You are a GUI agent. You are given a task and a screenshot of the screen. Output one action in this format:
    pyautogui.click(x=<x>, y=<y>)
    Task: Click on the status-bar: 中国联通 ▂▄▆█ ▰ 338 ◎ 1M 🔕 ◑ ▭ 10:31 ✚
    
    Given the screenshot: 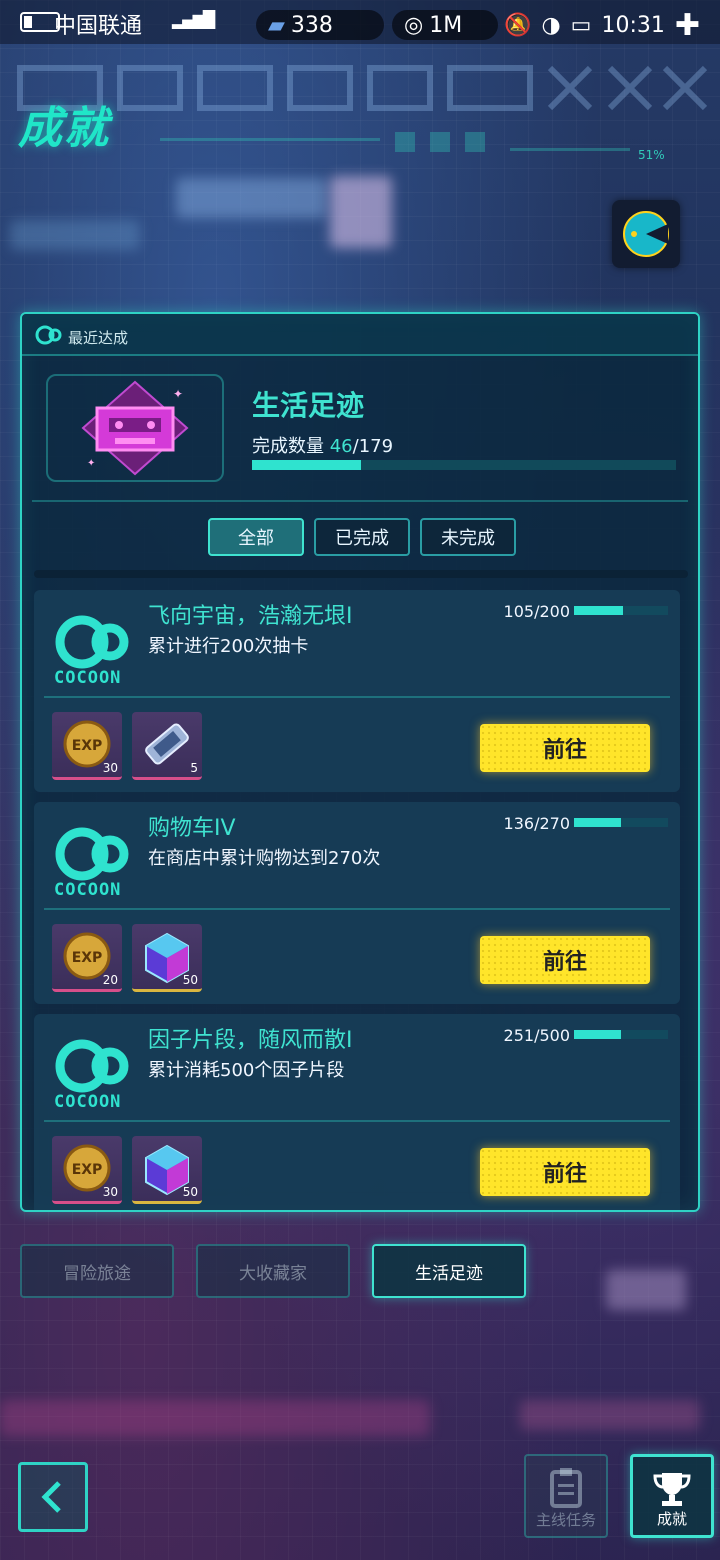 What is the action you would take?
    pyautogui.click(x=360, y=22)
    